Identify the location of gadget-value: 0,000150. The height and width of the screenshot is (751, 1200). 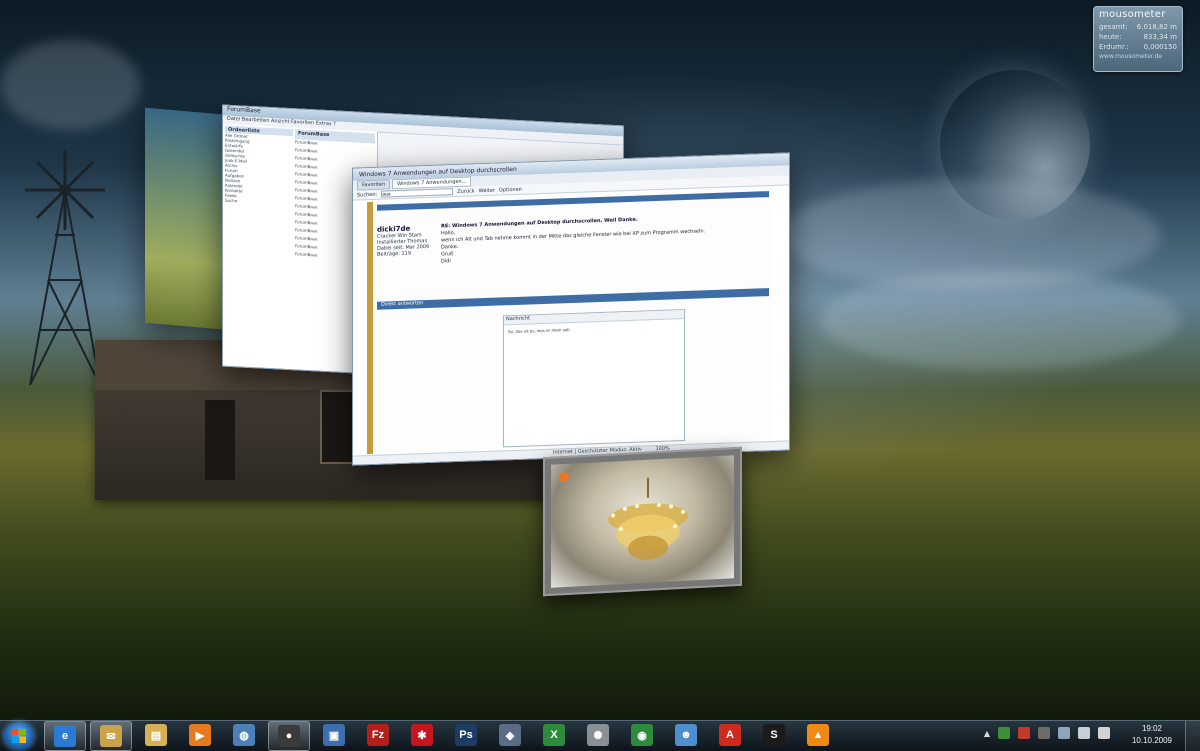
(1160, 47).